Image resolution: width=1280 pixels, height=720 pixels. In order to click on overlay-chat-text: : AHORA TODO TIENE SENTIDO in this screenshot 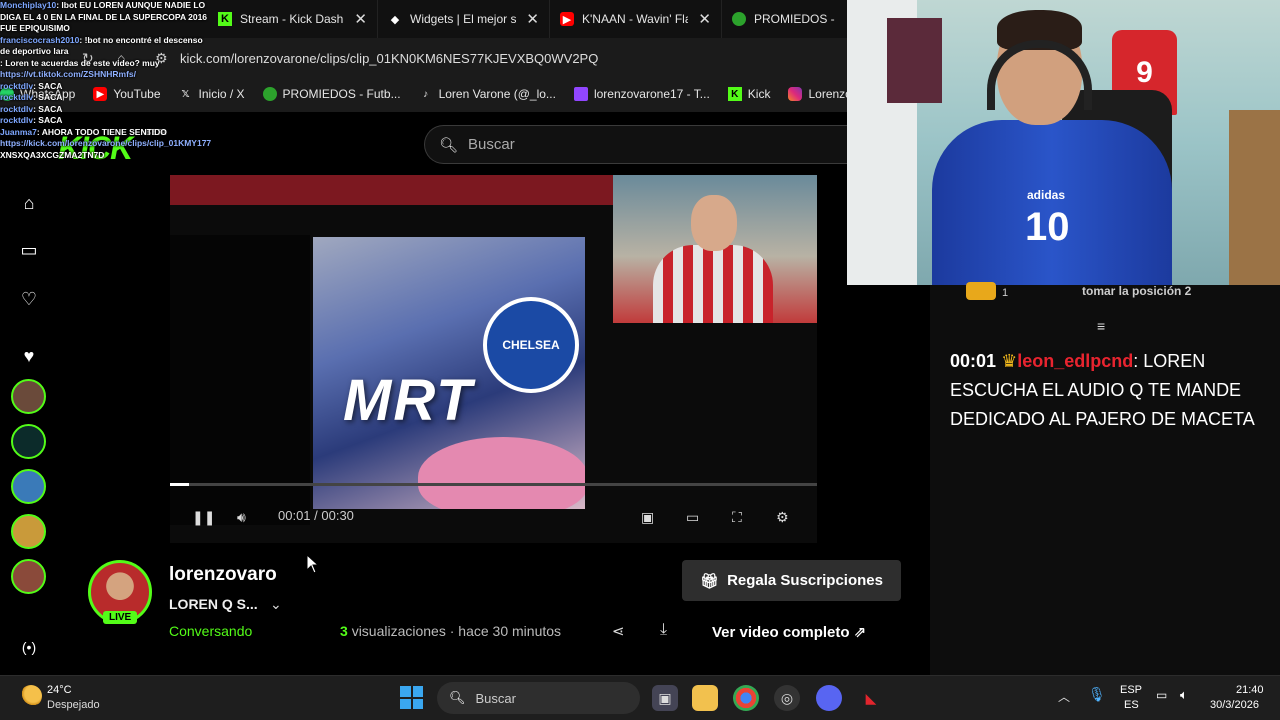, I will do `click(101, 131)`.